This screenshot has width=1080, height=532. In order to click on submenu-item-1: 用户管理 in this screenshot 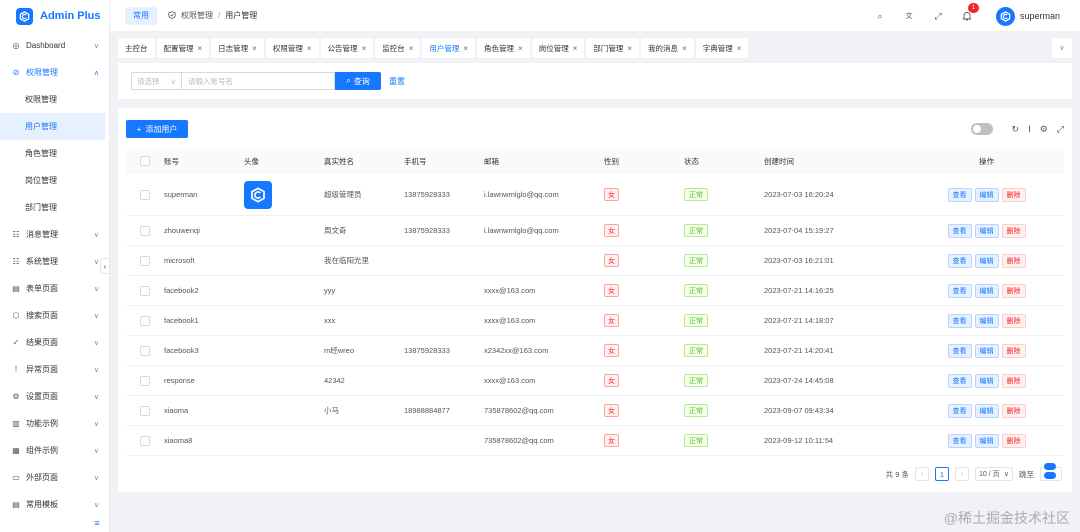, I will do `click(52, 126)`.